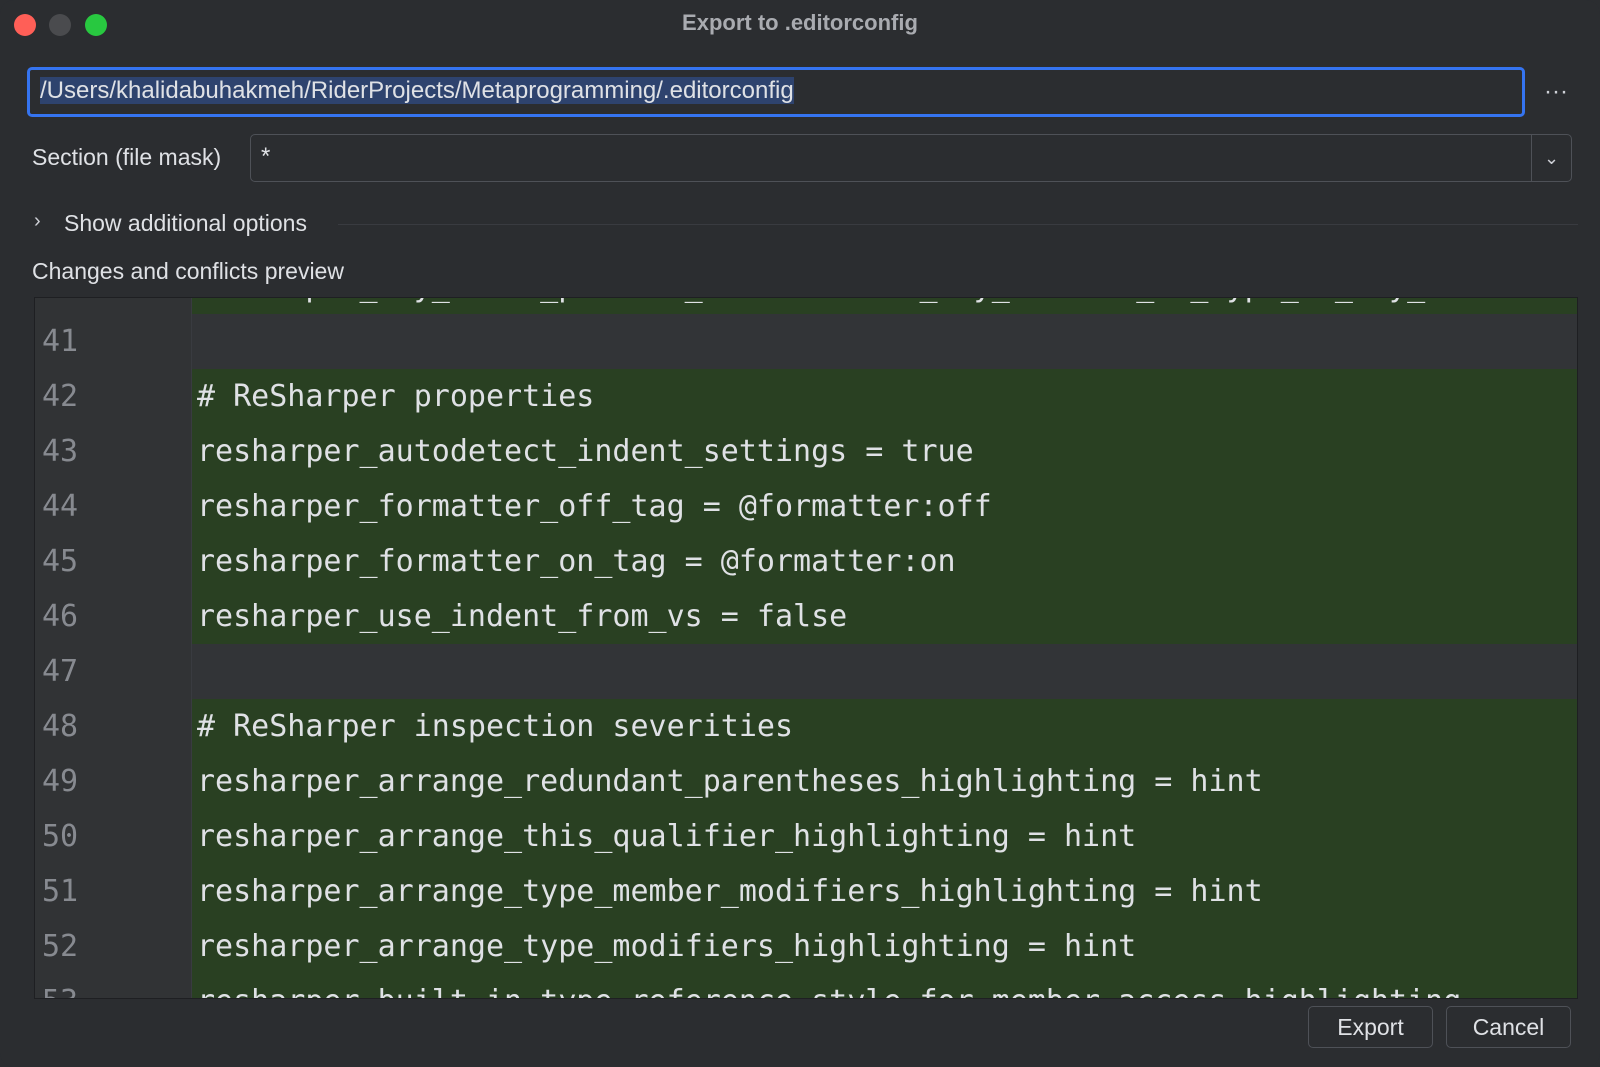  I want to click on code-line: 46 resharper_use_indent_from_vs = false, so click(806, 616).